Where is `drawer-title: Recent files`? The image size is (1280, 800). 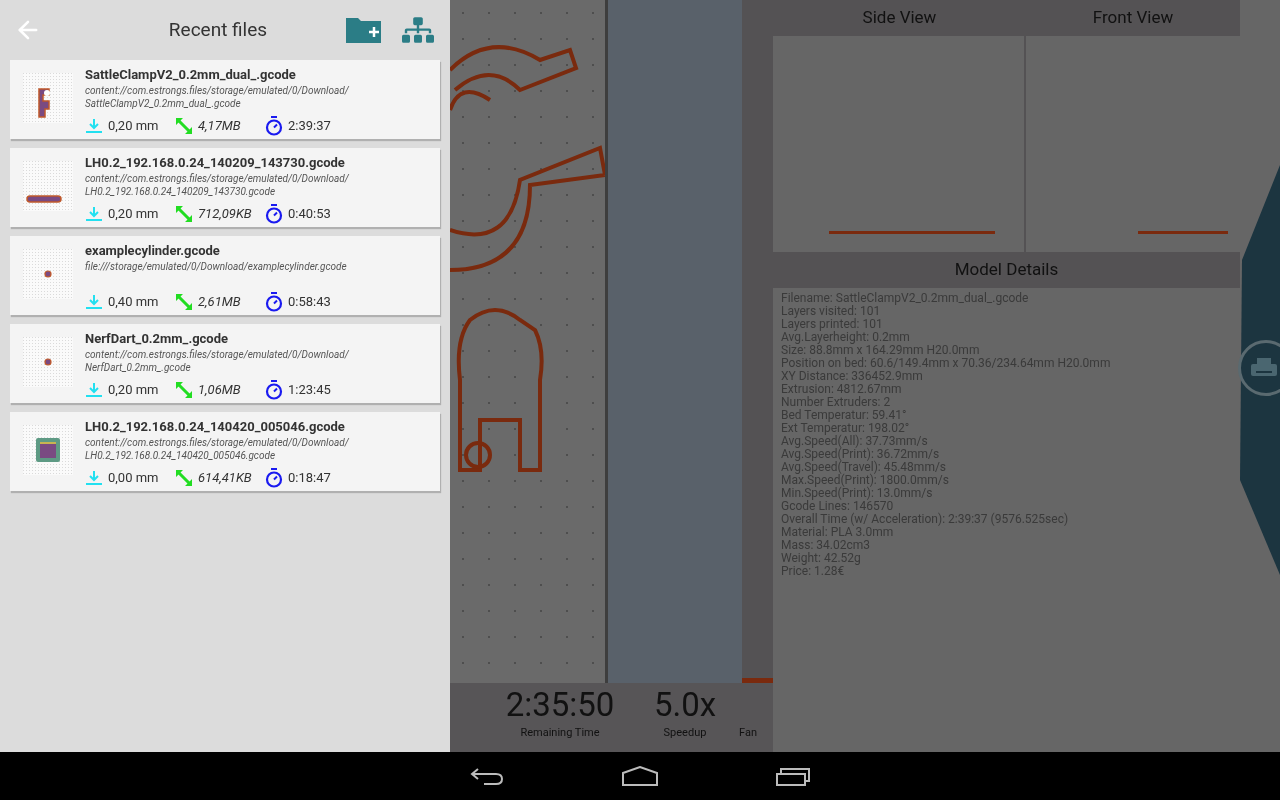 drawer-title: Recent files is located at coordinates (218, 29).